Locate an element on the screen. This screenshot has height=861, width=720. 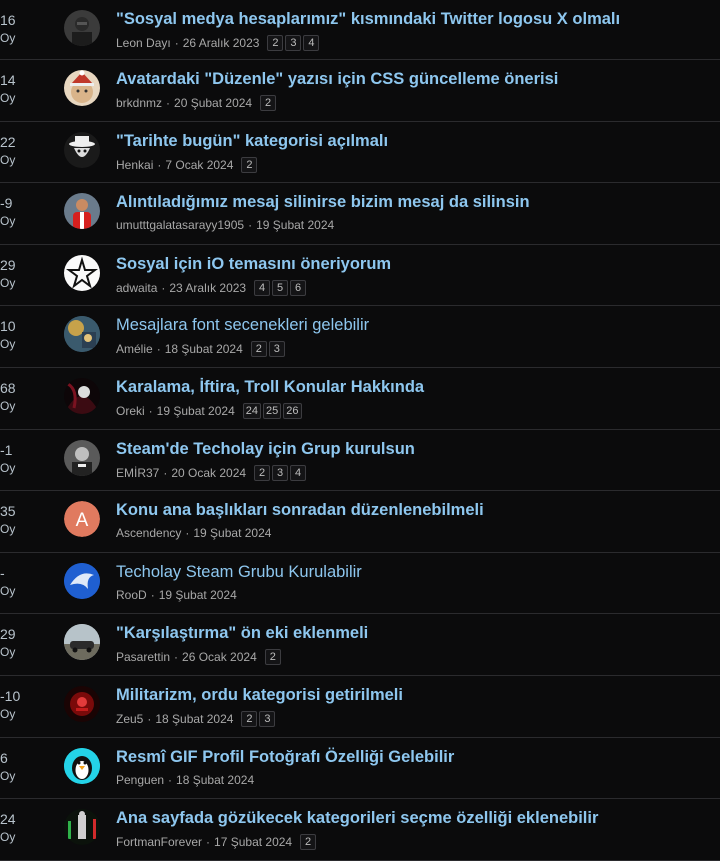
author-link: Pasarettin is located at coordinates (143, 657).